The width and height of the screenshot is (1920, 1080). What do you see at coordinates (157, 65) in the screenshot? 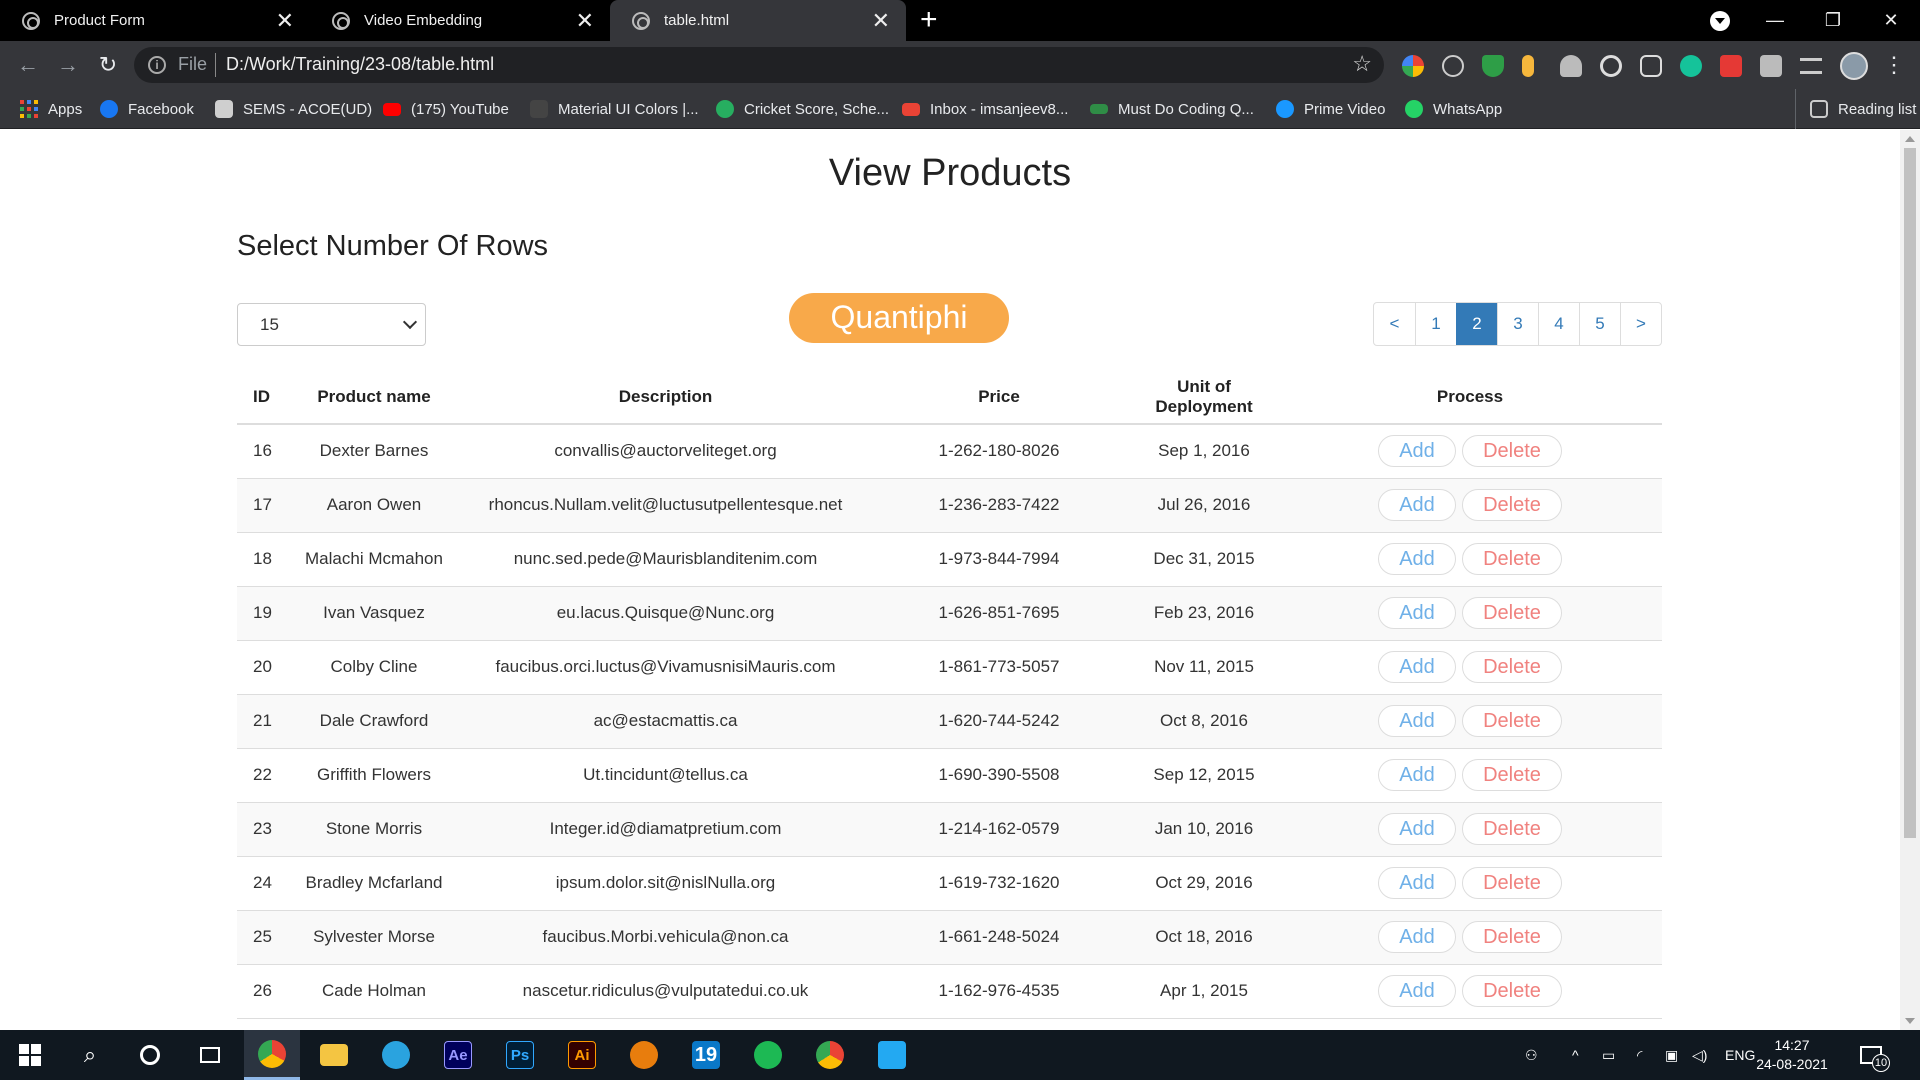
I see `info-icon: i` at bounding box center [157, 65].